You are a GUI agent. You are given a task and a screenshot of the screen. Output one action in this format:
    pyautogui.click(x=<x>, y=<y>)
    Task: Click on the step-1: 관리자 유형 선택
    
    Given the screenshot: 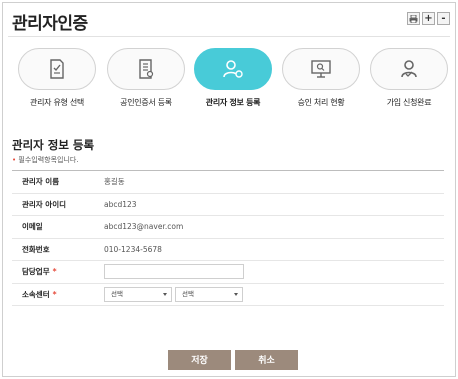 What is the action you would take?
    pyautogui.click(x=57, y=78)
    